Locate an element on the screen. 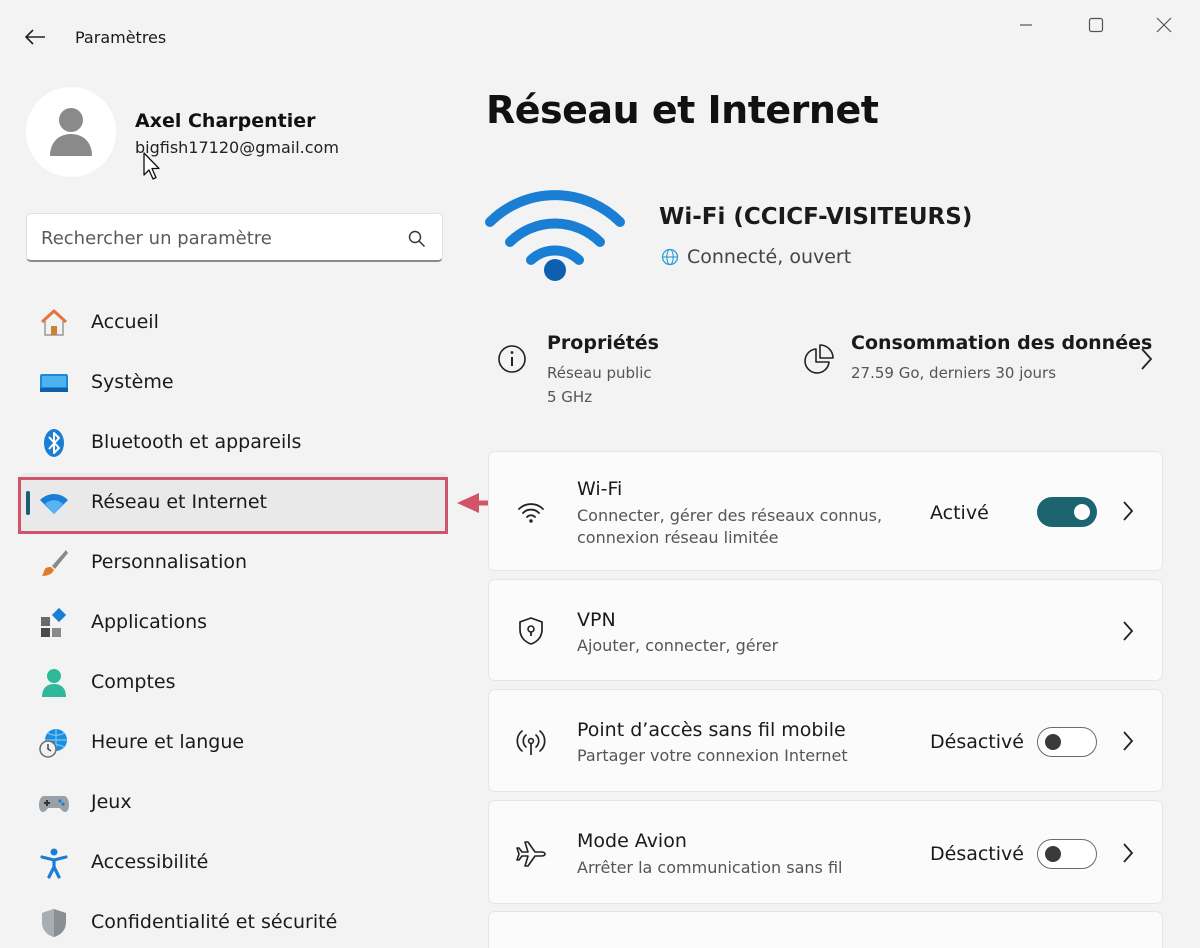  hotspot-toggle is located at coordinates (1067, 742).